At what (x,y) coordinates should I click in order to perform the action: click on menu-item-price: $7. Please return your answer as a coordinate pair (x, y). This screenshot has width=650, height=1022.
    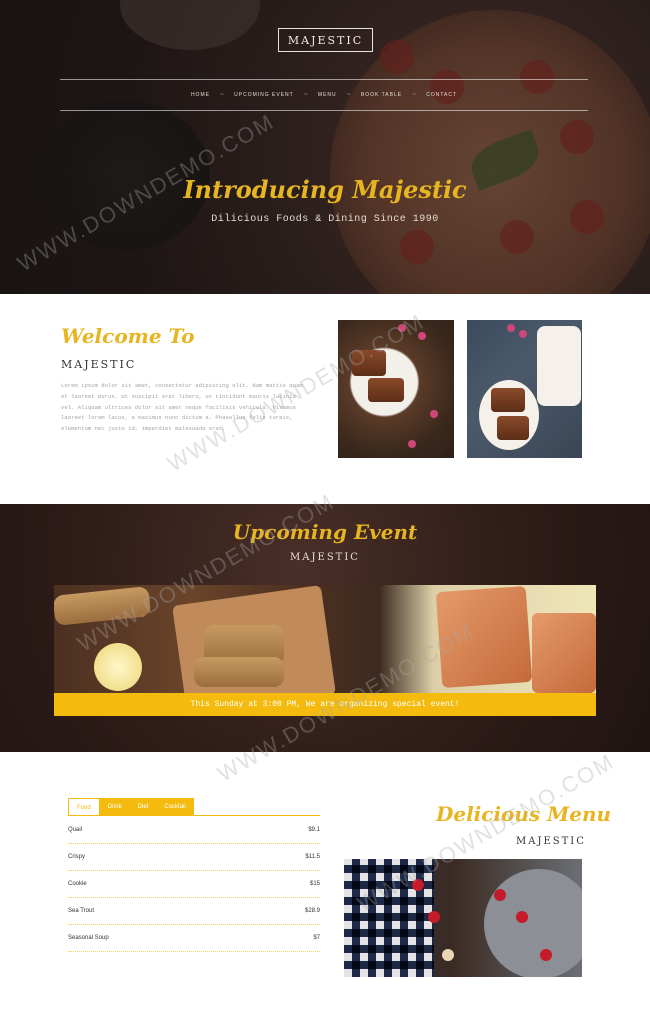
    Looking at the image, I should click on (316, 938).